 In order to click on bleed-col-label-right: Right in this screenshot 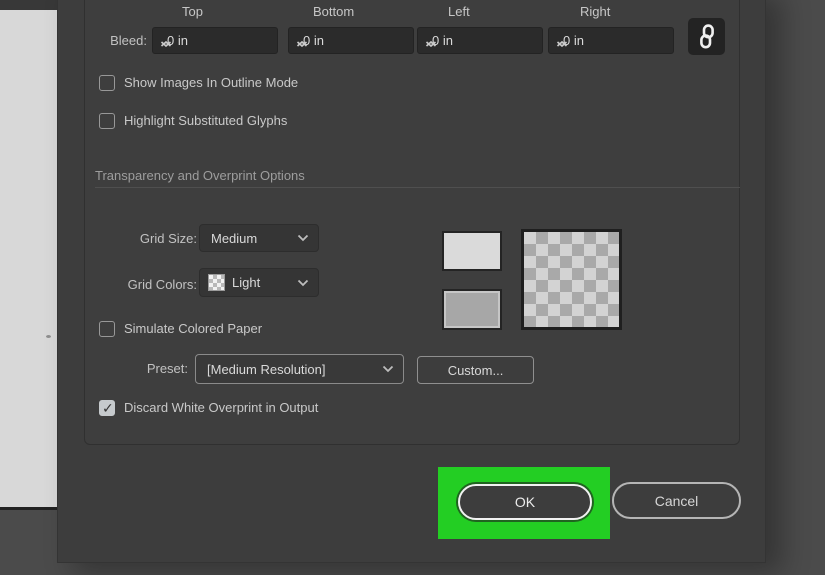, I will do `click(595, 11)`.